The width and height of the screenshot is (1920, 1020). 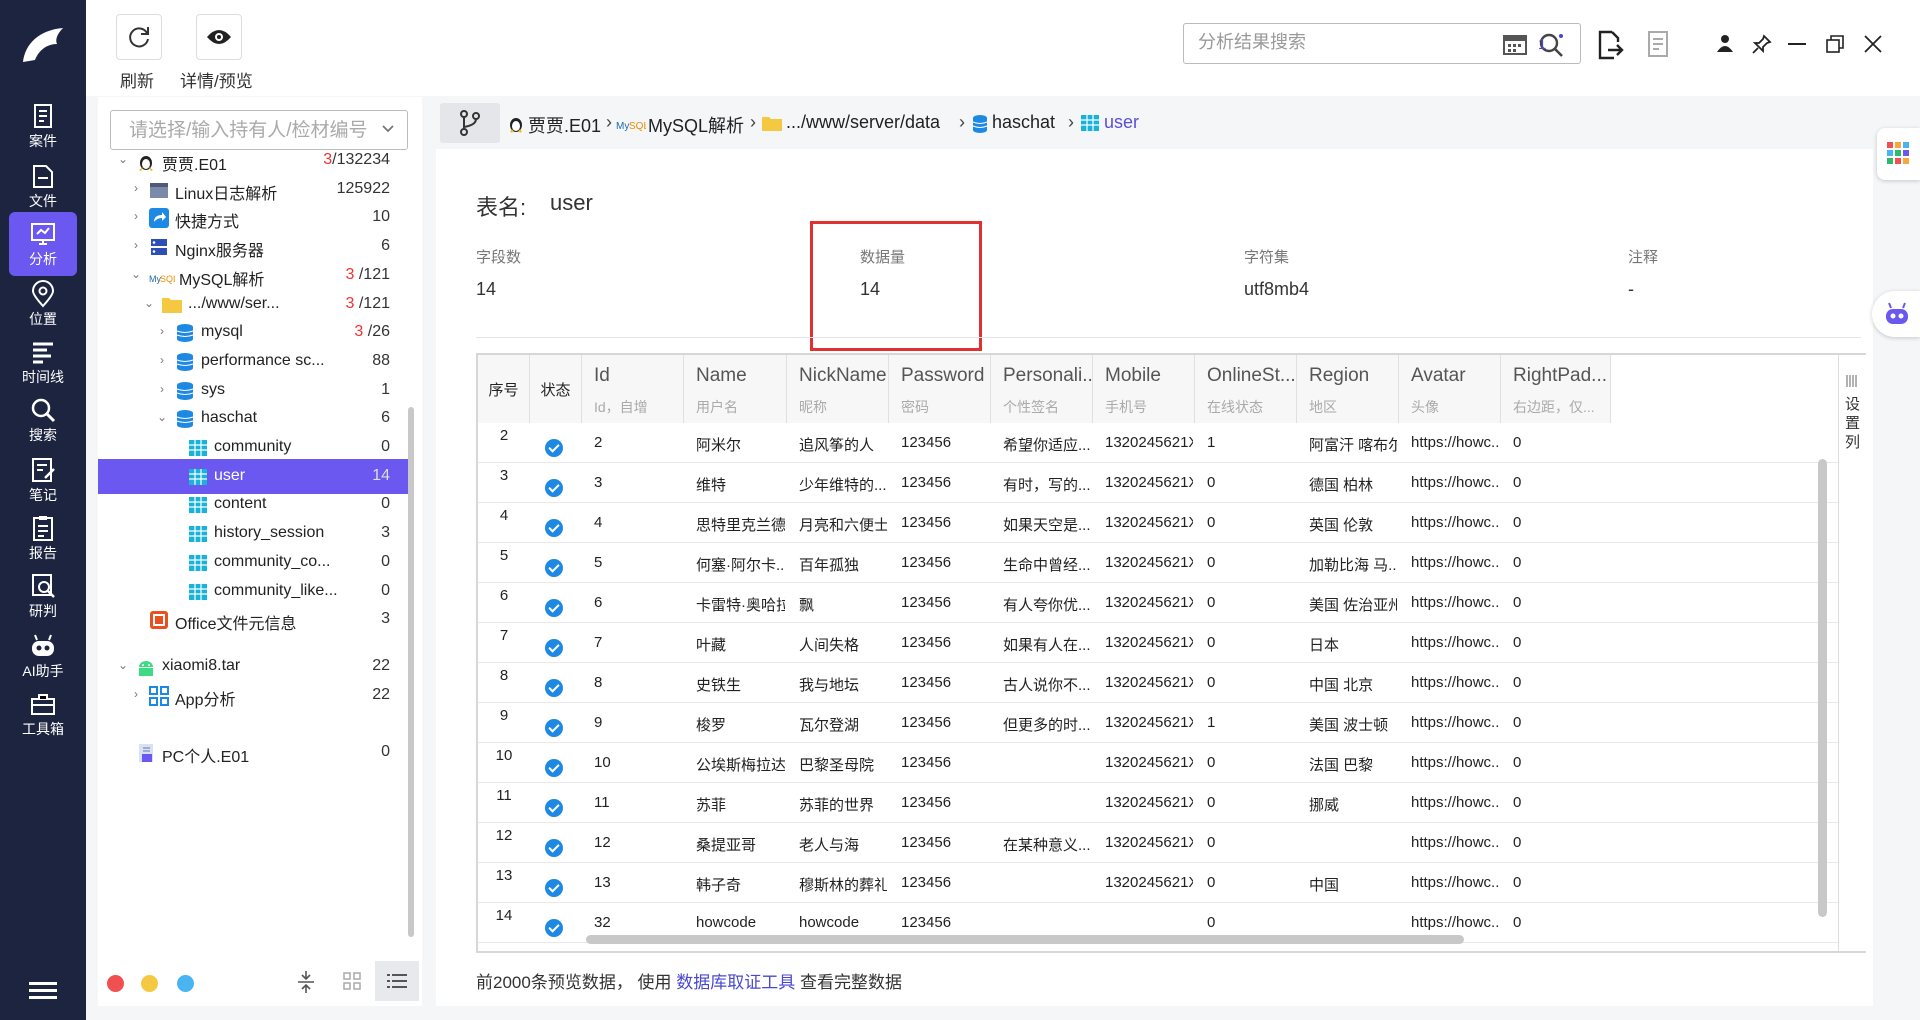 What do you see at coordinates (1873, 44) in the screenshot?
I see `close-icon` at bounding box center [1873, 44].